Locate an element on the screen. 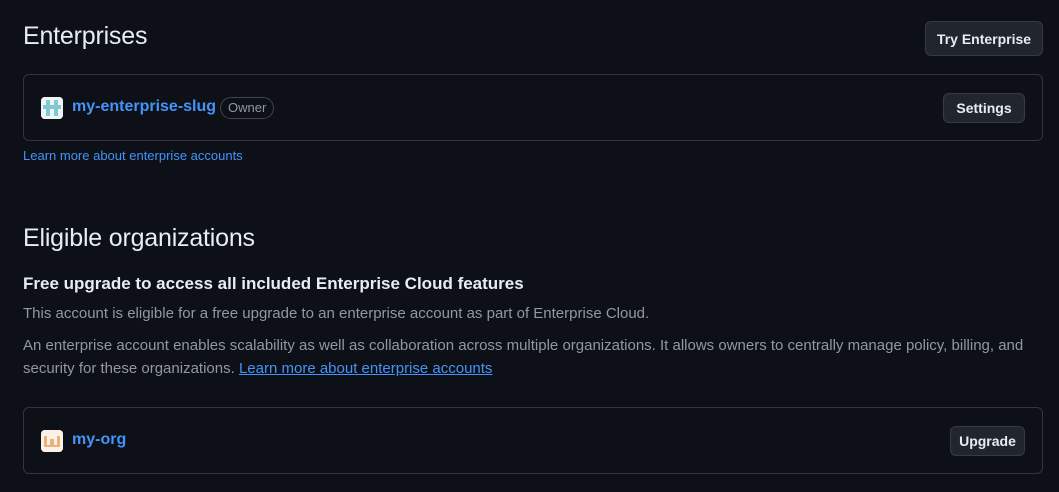 The width and height of the screenshot is (1059, 492). upgrade-button: Upgrade is located at coordinates (987, 441).